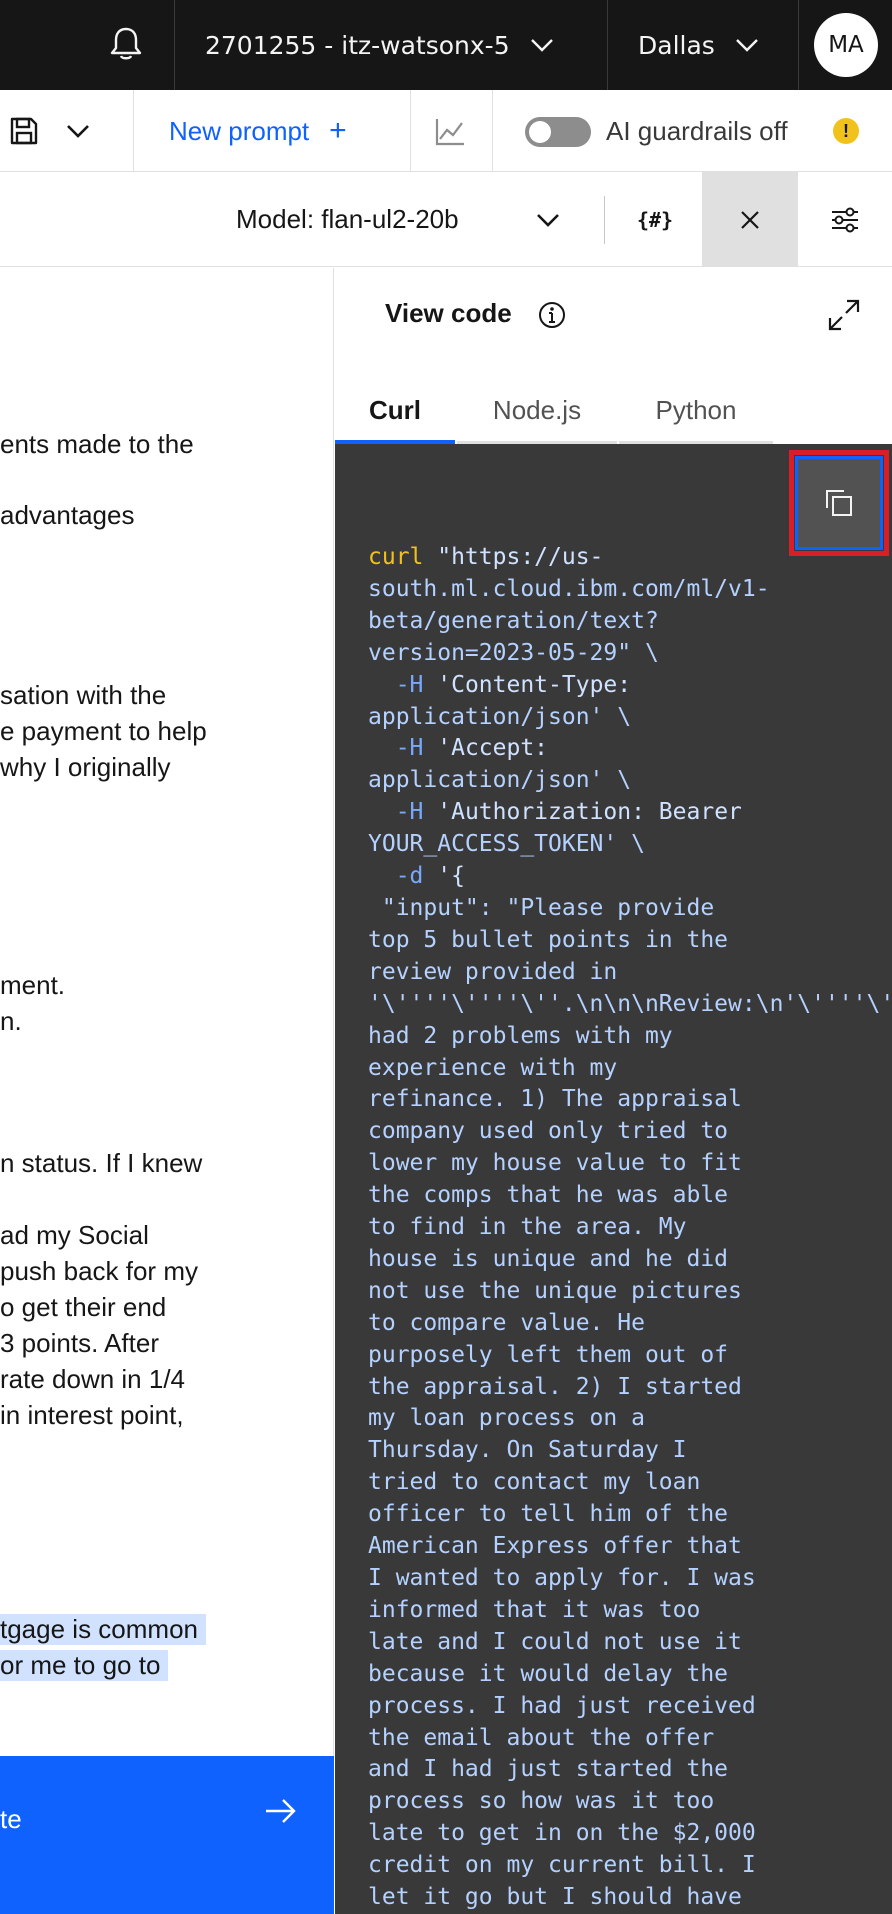 This screenshot has width=892, height=1914. I want to click on account-label: 2701255 - itz-watsonx-5, so click(357, 45).